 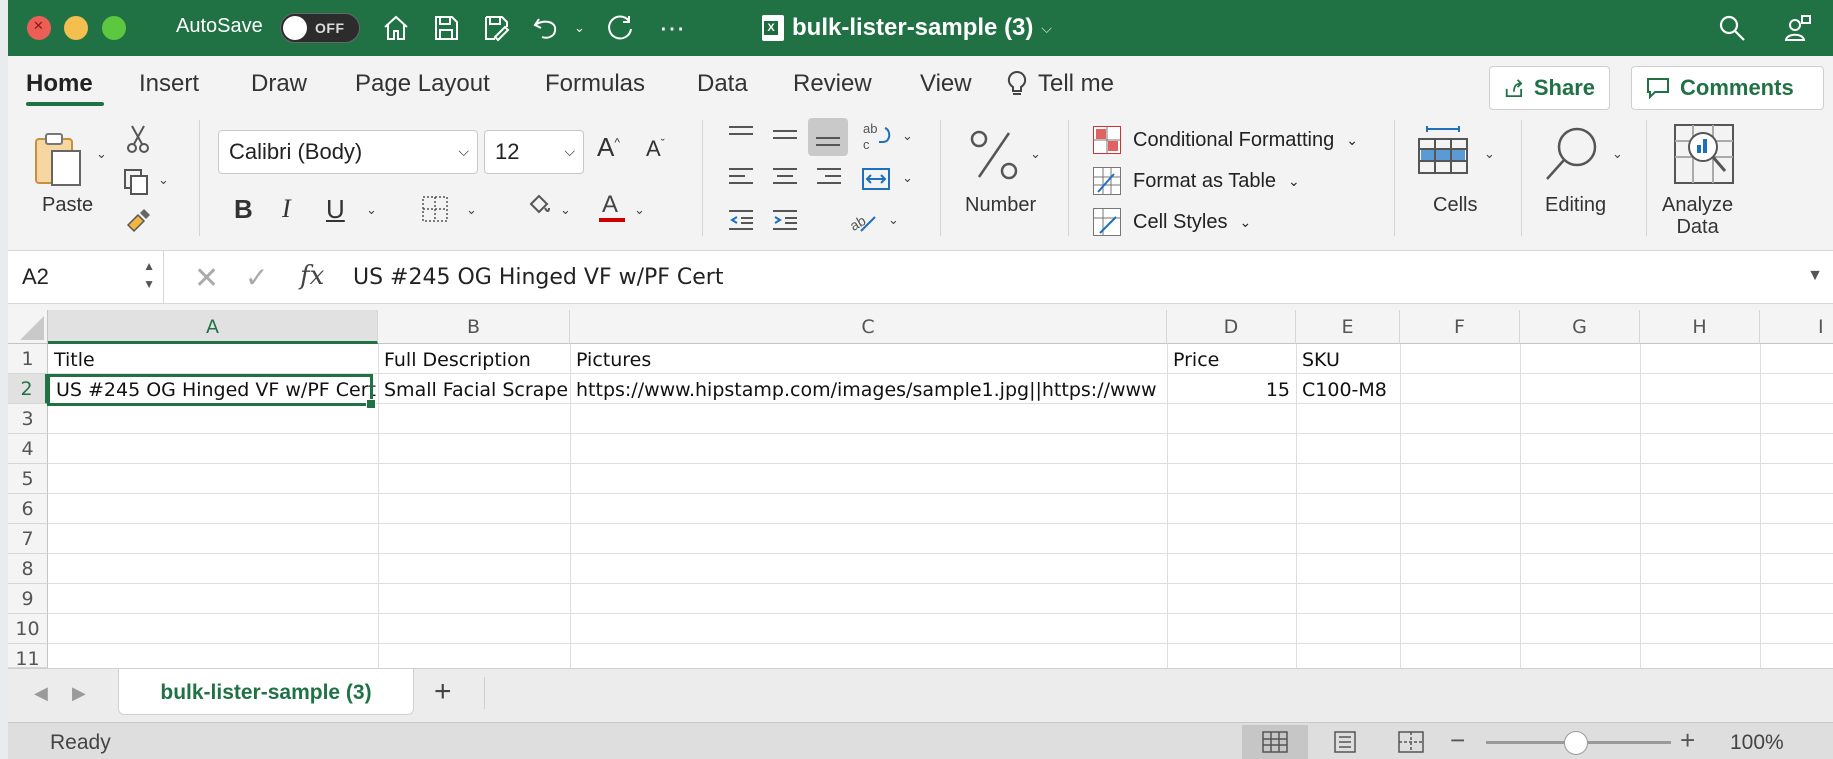 What do you see at coordinates (136, 181) in the screenshot?
I see `copy-icon` at bounding box center [136, 181].